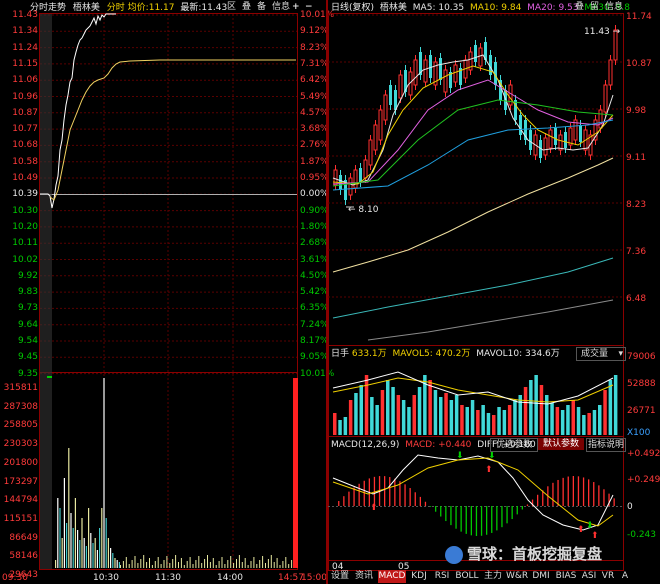 The height and width of the screenshot is (584, 660). What do you see at coordinates (20, 462) in the screenshot?
I see `volume-tick: 201800` at bounding box center [20, 462].